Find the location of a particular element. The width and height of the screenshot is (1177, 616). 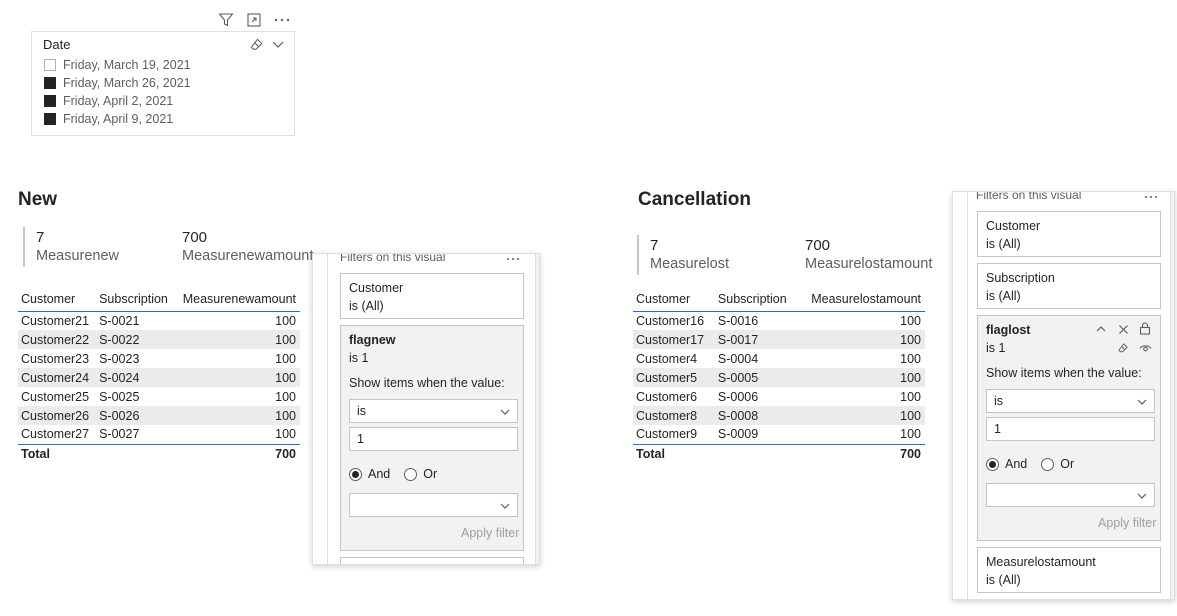

card-measurenew: 7 Measurenew is located at coordinates (98, 247).